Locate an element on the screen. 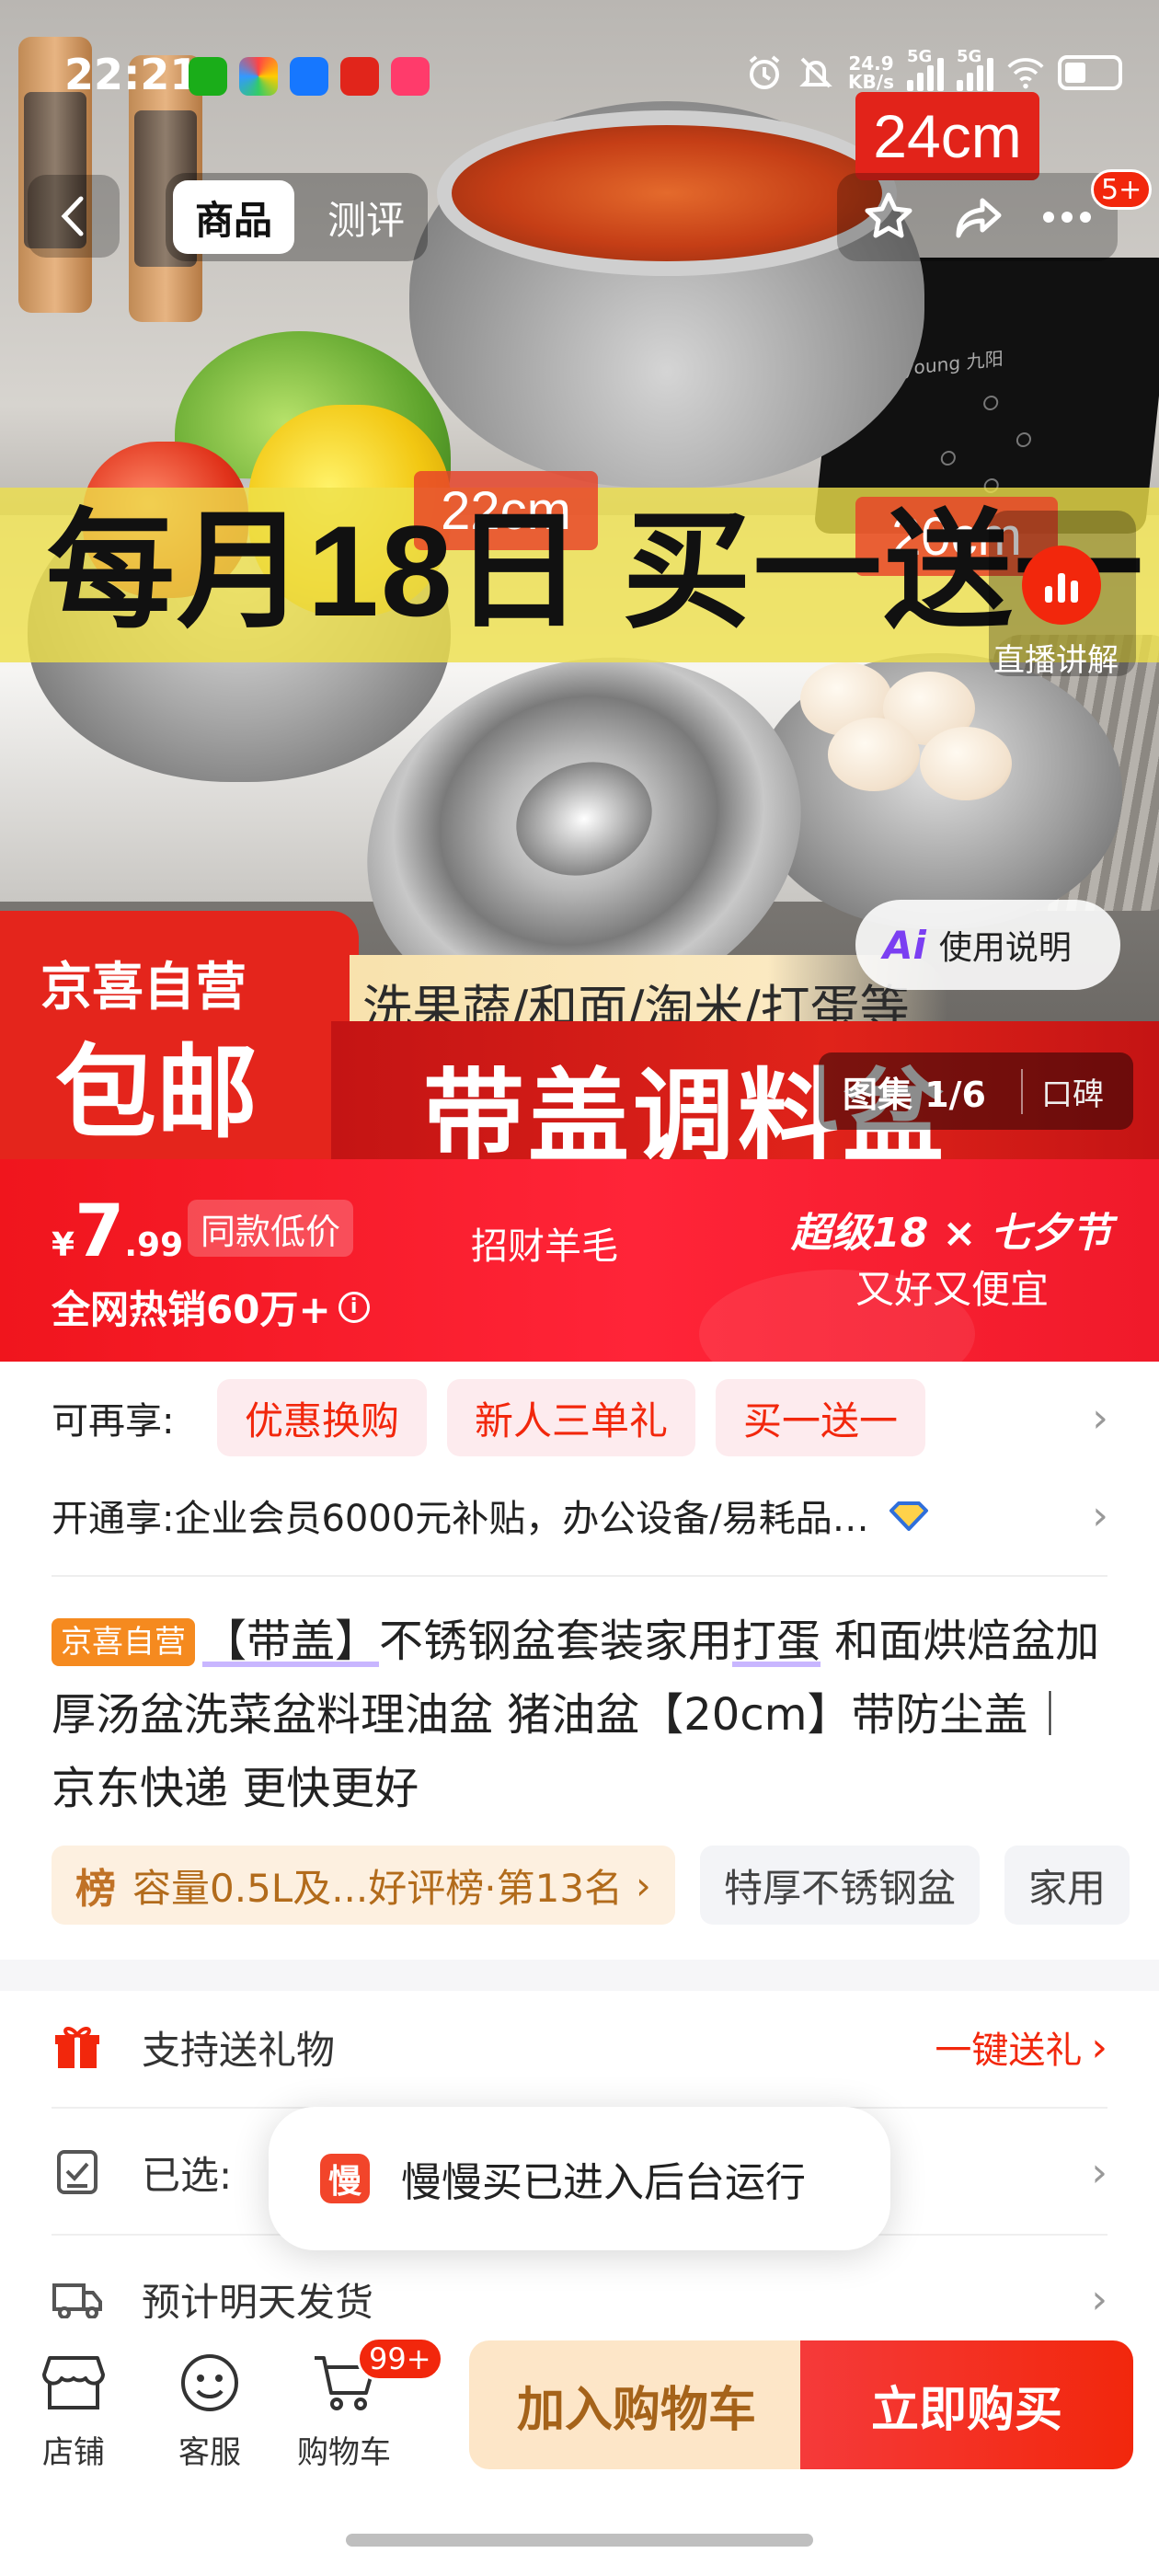 The image size is (1159, 2576). add-to-cart-button: 加入购物车 is located at coordinates (636, 2404).